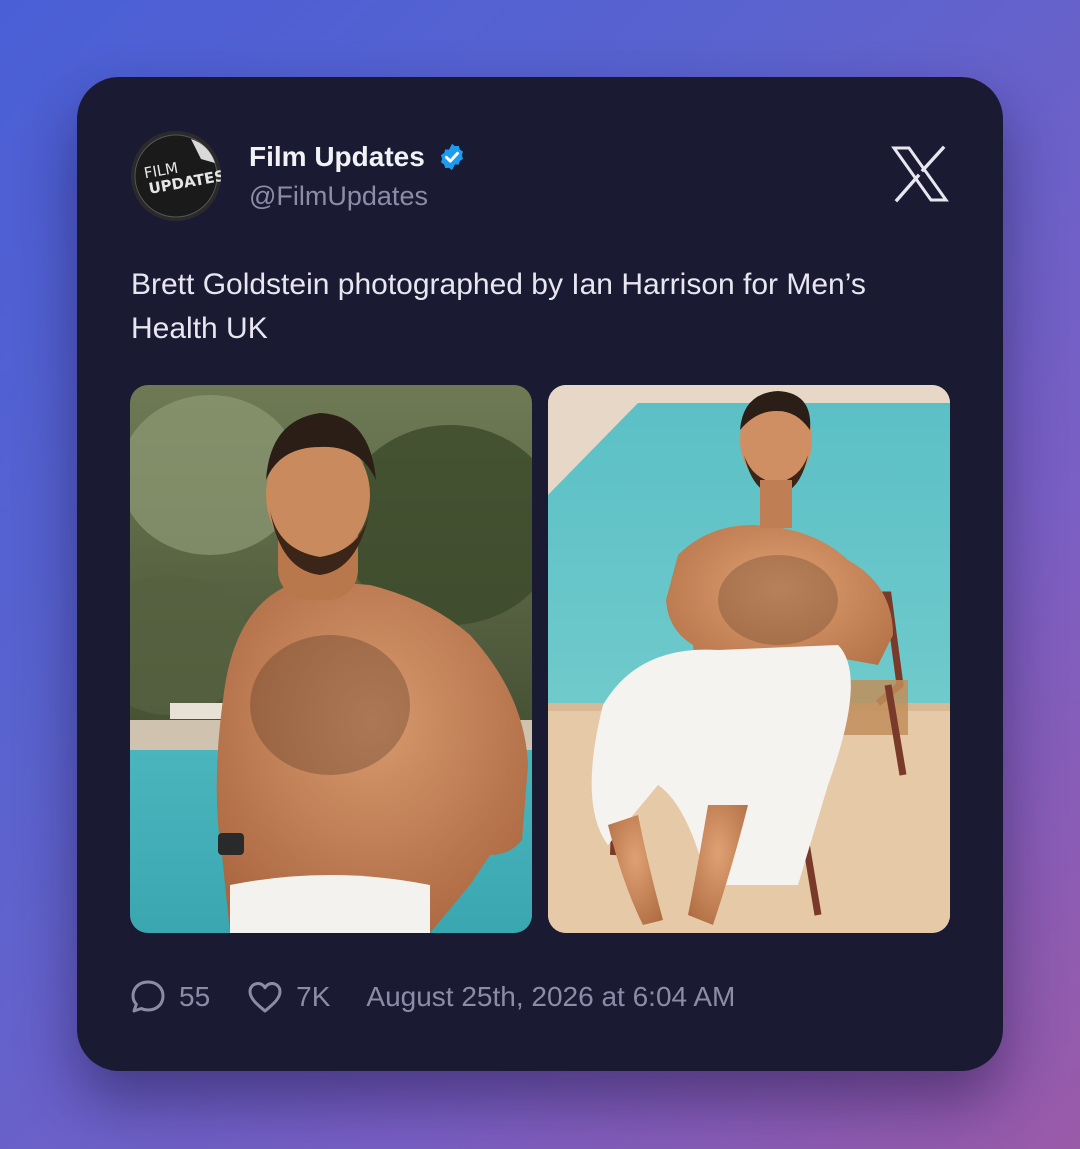 The height and width of the screenshot is (1149, 1080). What do you see at coordinates (451, 157) in the screenshot?
I see `verified-badge-icon` at bounding box center [451, 157].